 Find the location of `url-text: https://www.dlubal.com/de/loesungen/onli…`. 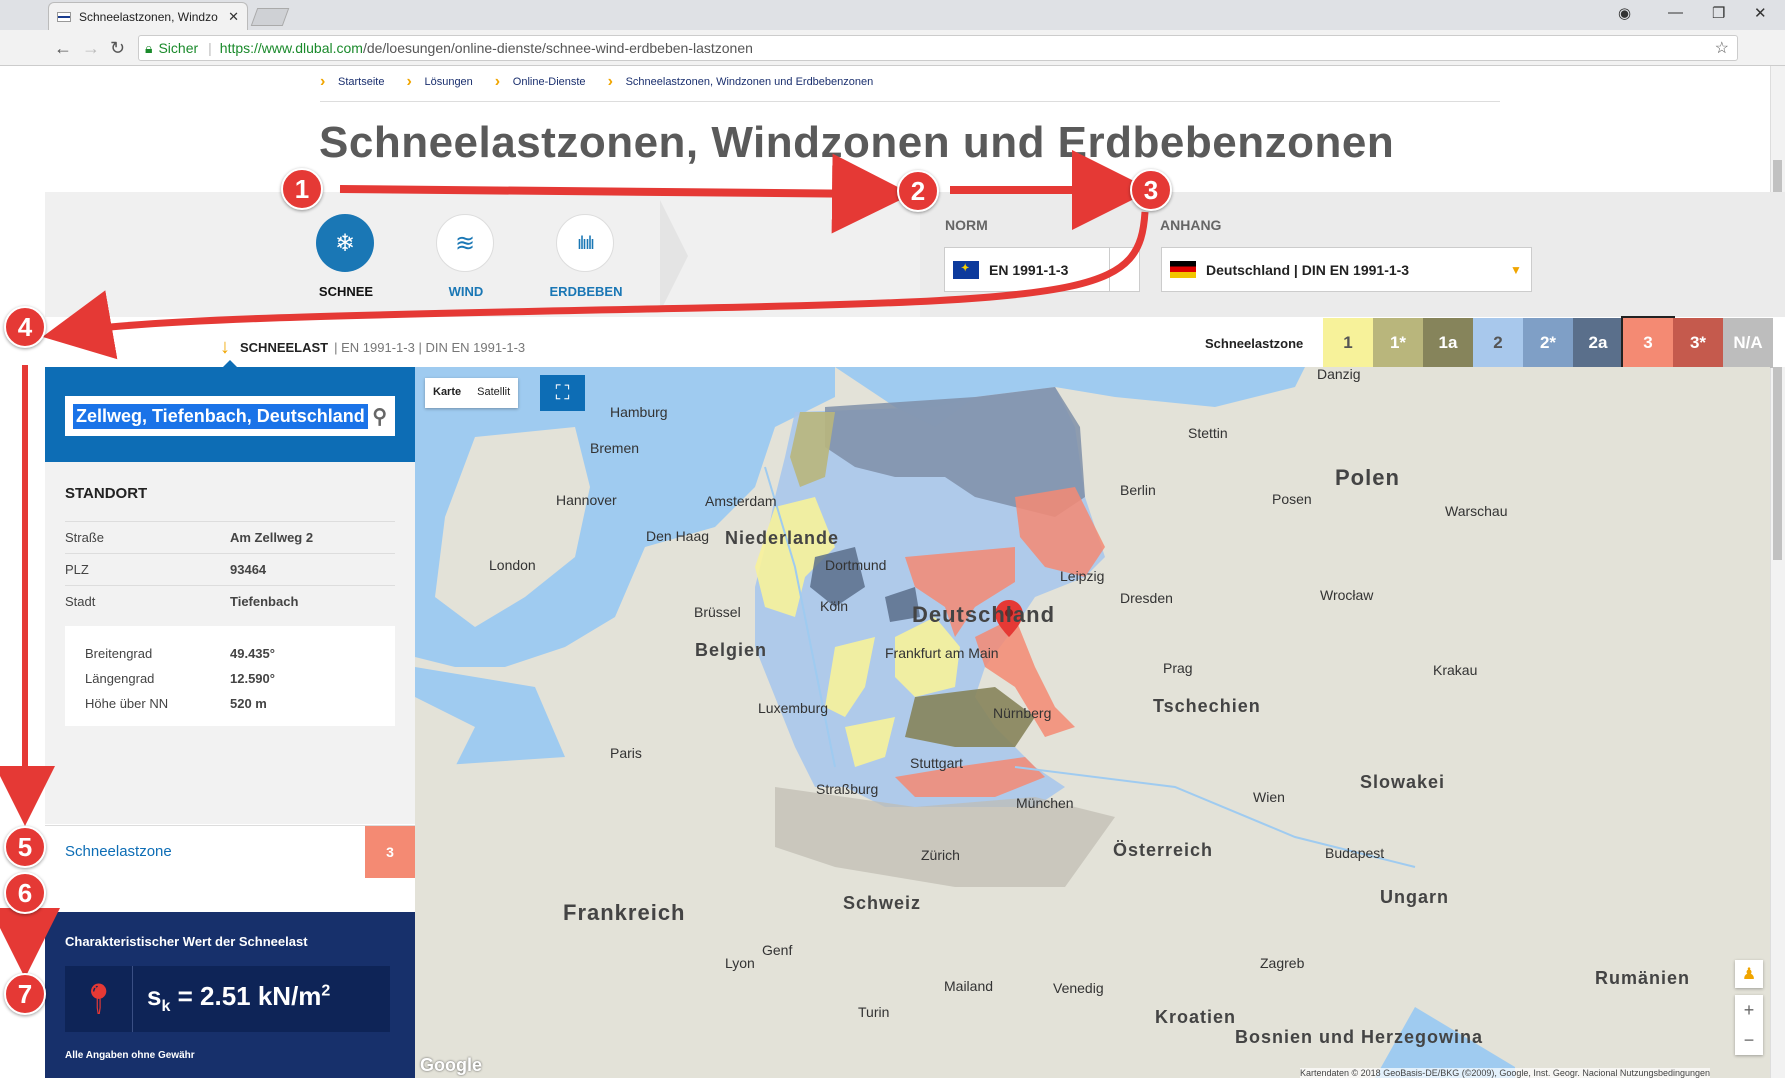

url-text: https://www.dlubal.com/de/loesungen/onli… is located at coordinates (486, 48).